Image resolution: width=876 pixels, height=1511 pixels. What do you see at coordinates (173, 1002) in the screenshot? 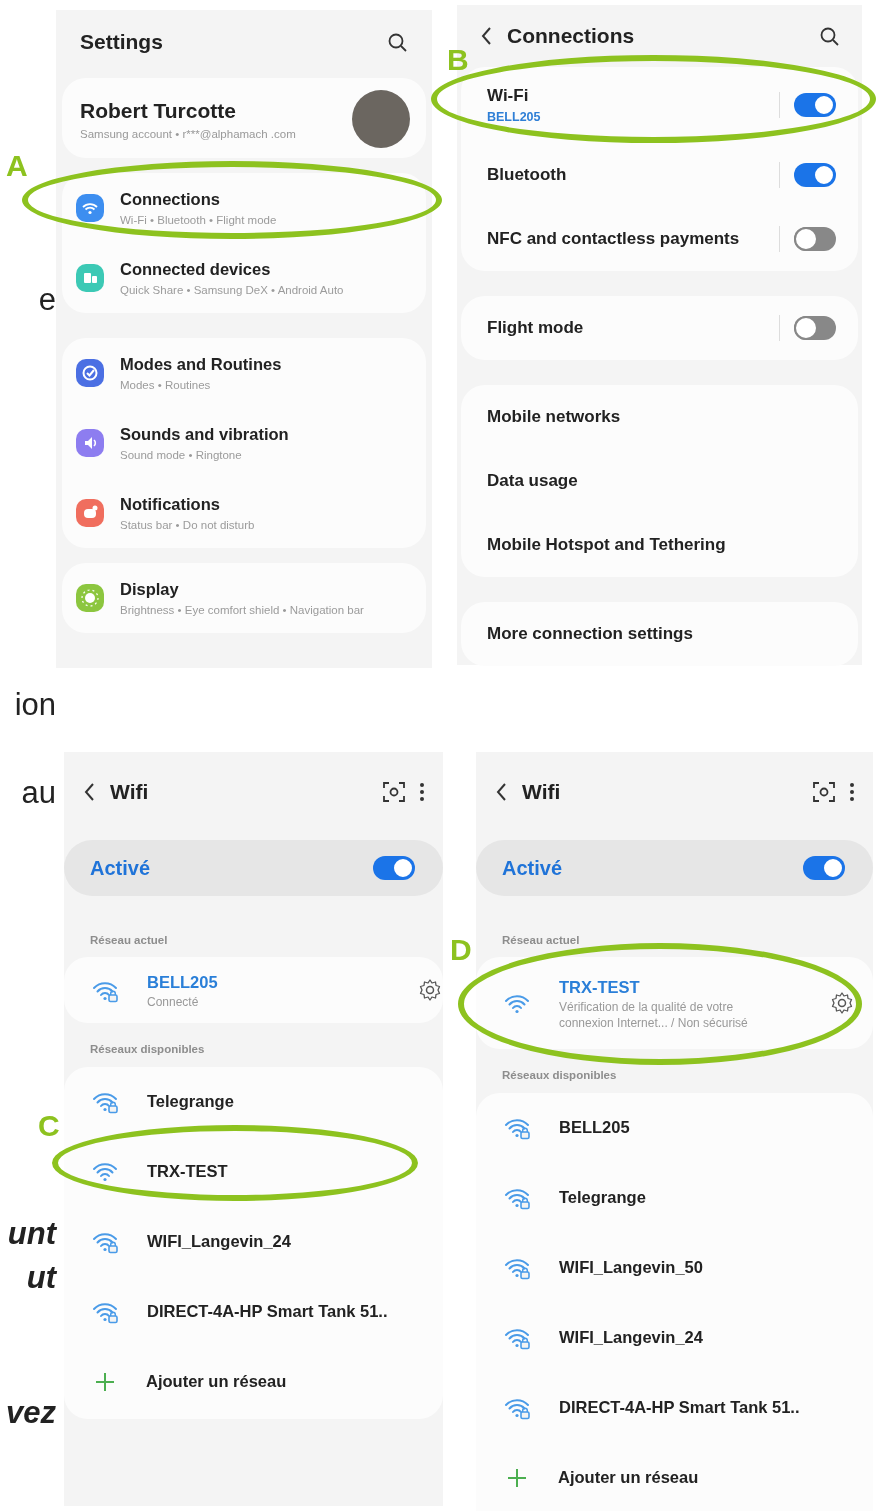
I see `network-status: Connecté` at bounding box center [173, 1002].